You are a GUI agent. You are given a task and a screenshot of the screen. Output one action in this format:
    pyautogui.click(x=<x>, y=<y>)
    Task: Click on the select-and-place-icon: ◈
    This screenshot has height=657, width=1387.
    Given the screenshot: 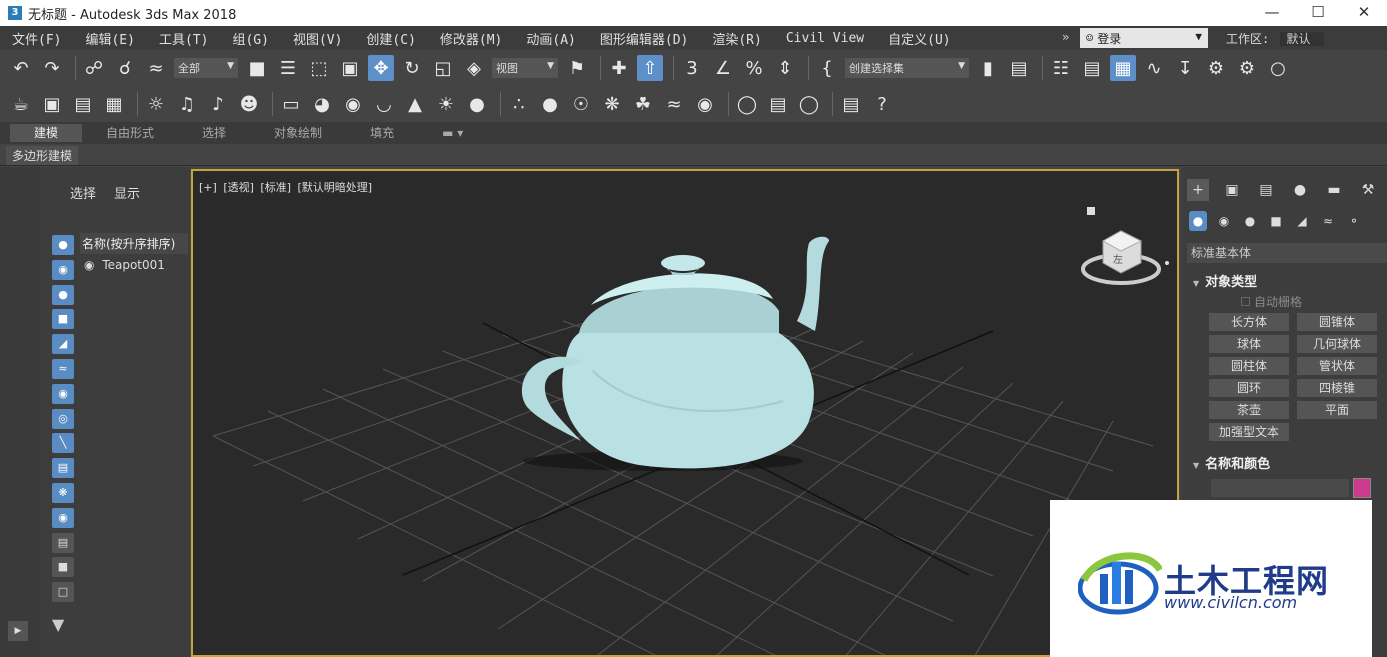 What is the action you would take?
    pyautogui.click(x=474, y=68)
    